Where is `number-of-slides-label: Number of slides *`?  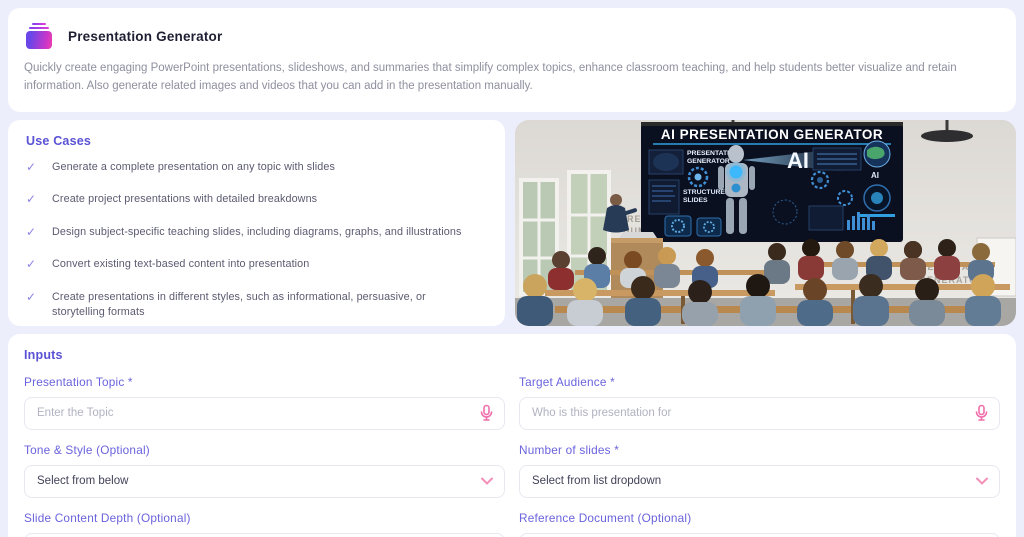
number-of-slides-label: Number of slides * is located at coordinates (569, 449).